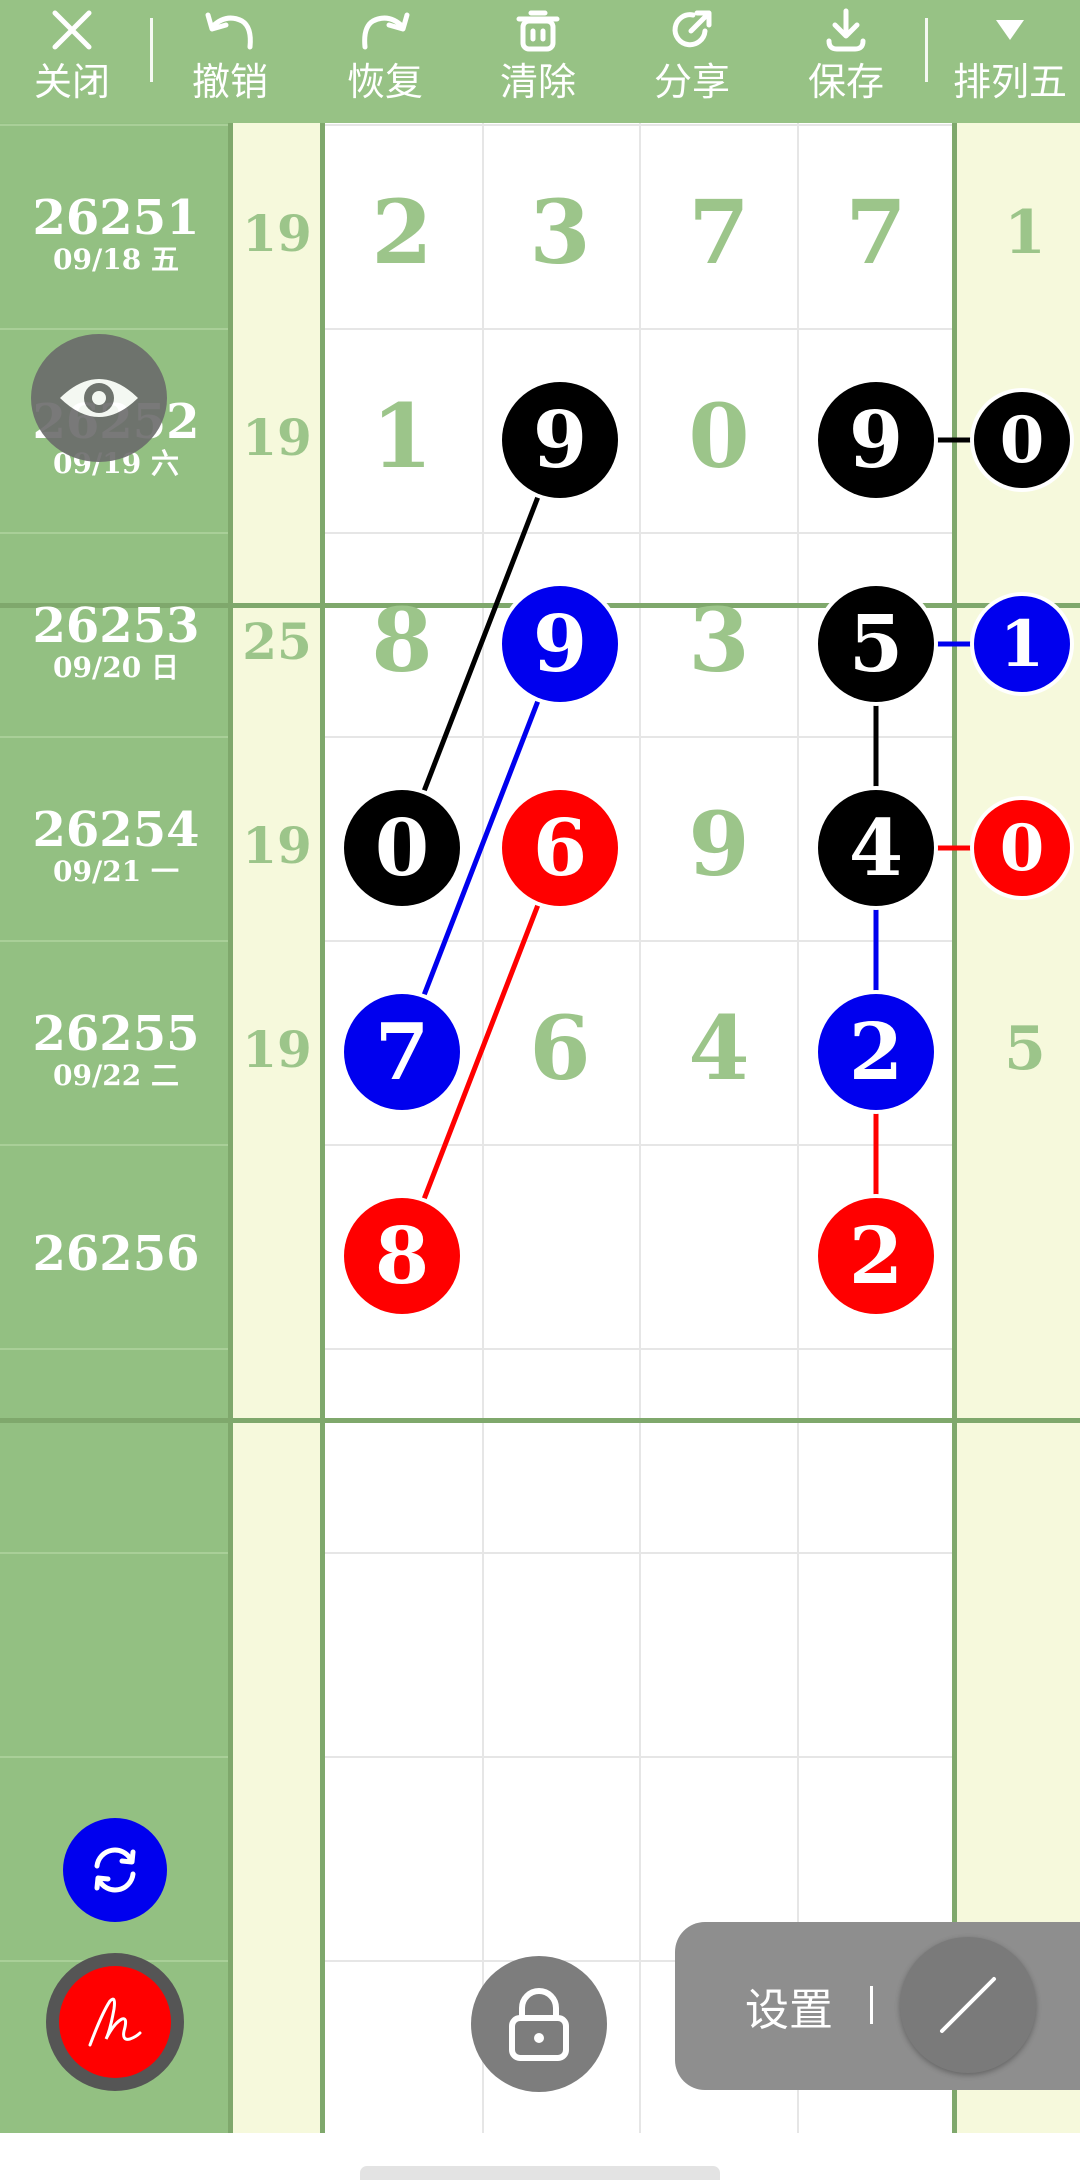  What do you see at coordinates (402, 1256) in the screenshot?
I see `marked-number-ball: 8` at bounding box center [402, 1256].